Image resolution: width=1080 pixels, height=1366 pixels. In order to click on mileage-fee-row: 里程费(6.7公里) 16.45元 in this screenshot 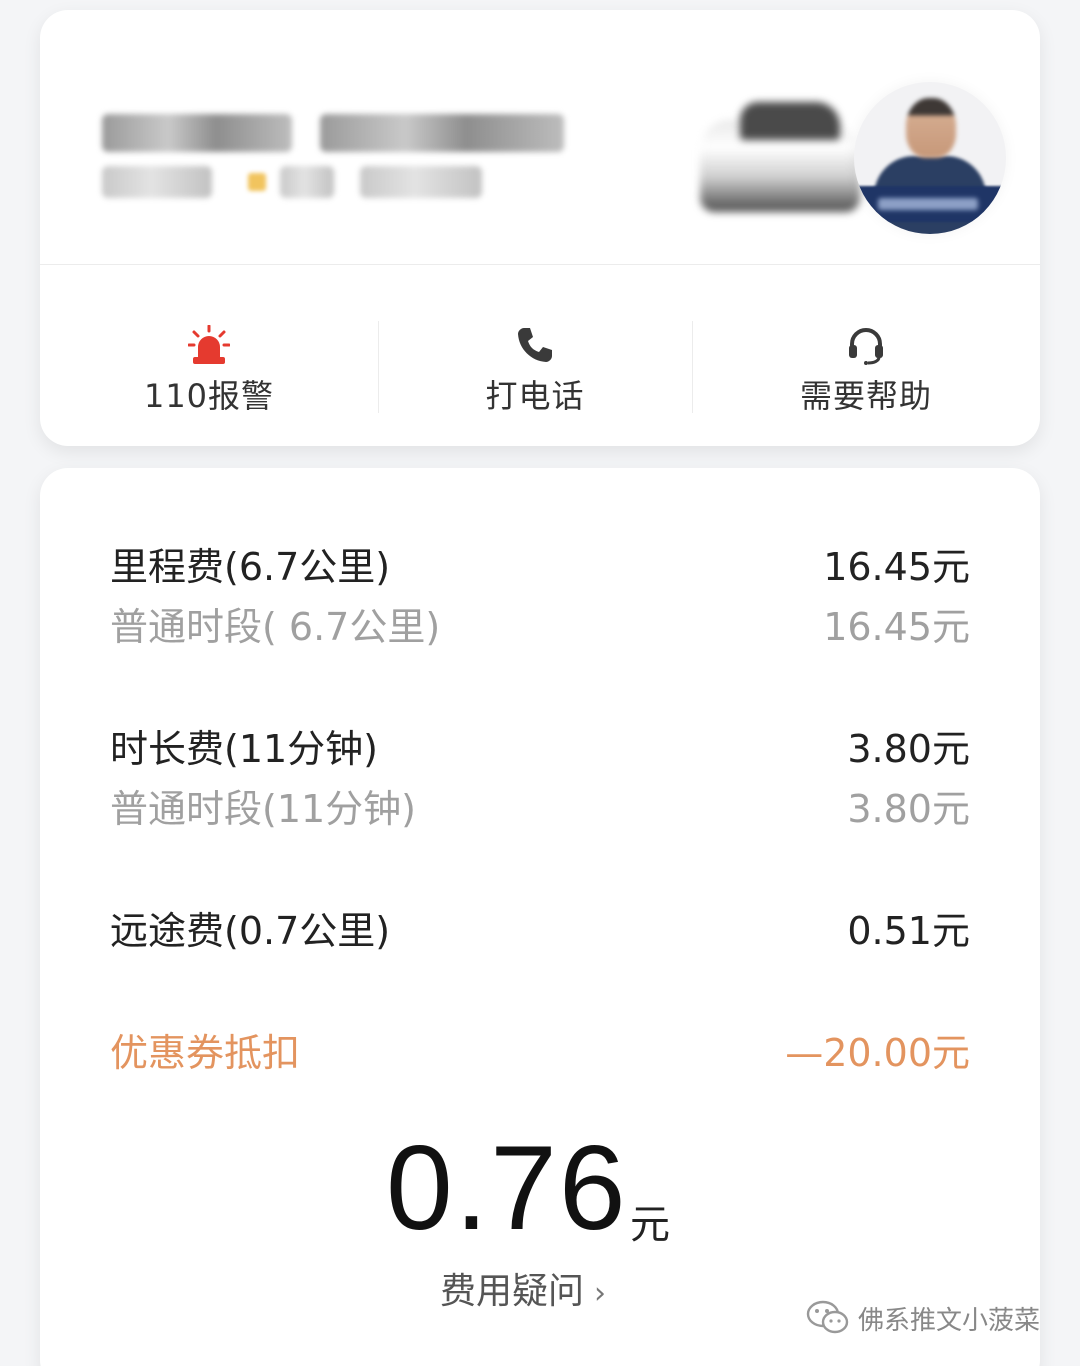, I will do `click(540, 562)`.